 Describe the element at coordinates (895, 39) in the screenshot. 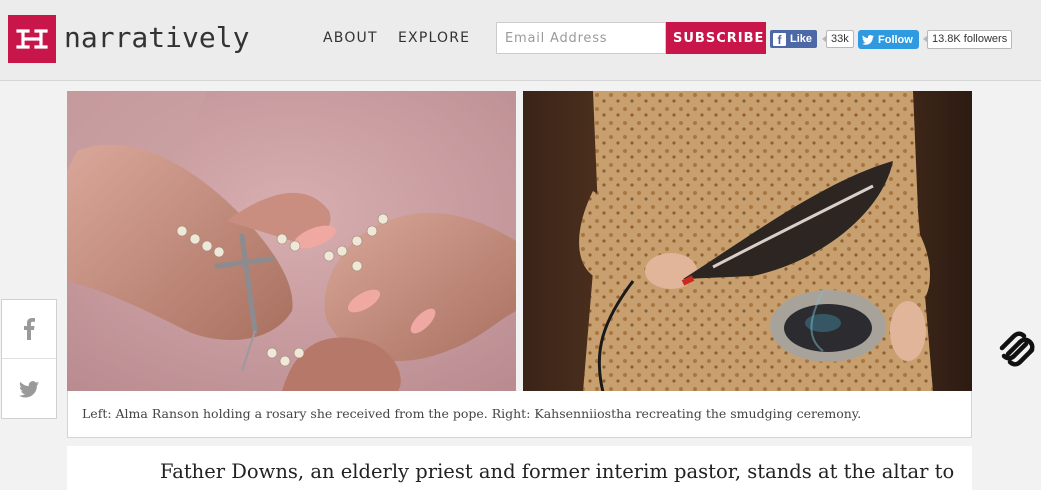

I see `twitter-follow-label: Follow` at that location.